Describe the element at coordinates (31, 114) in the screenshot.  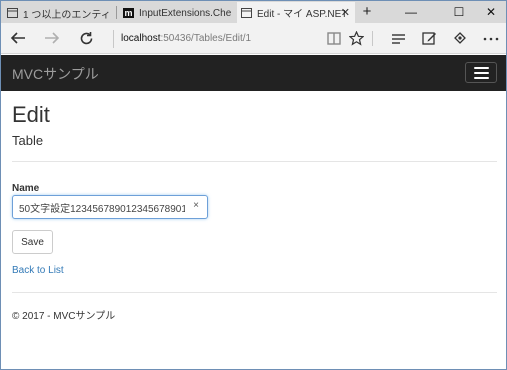
I see `page-title: Edit` at that location.